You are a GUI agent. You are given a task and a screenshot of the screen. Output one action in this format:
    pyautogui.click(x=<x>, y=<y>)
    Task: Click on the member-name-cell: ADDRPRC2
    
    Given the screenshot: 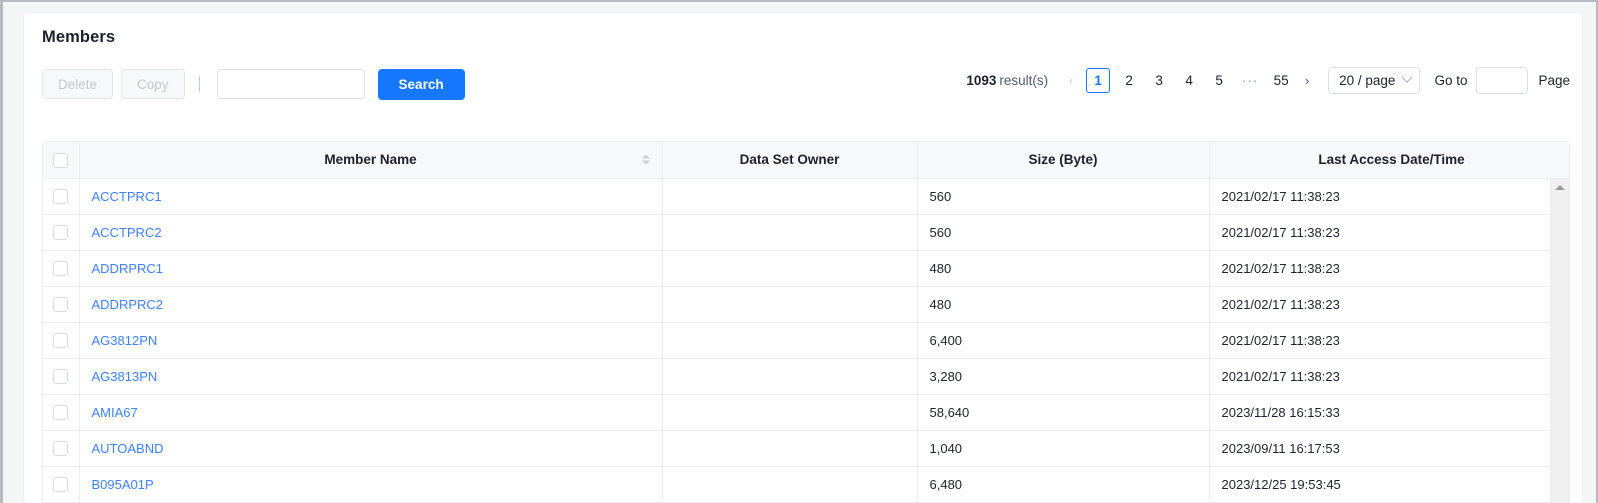 What is the action you would take?
    pyautogui.click(x=371, y=304)
    